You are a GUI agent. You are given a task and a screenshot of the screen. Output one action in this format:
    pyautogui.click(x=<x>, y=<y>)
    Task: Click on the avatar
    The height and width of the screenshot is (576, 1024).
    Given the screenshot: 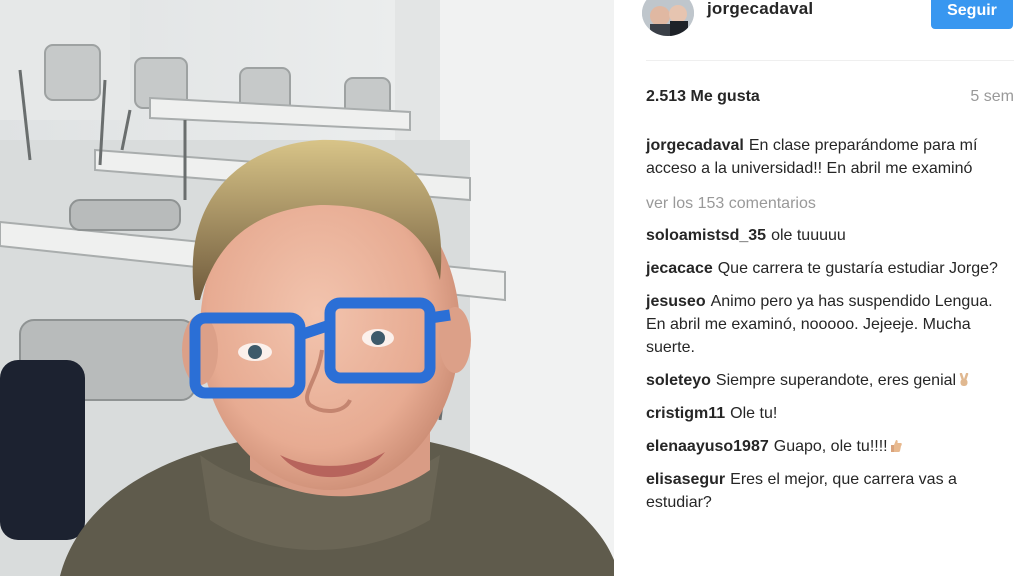 What is the action you would take?
    pyautogui.click(x=668, y=18)
    